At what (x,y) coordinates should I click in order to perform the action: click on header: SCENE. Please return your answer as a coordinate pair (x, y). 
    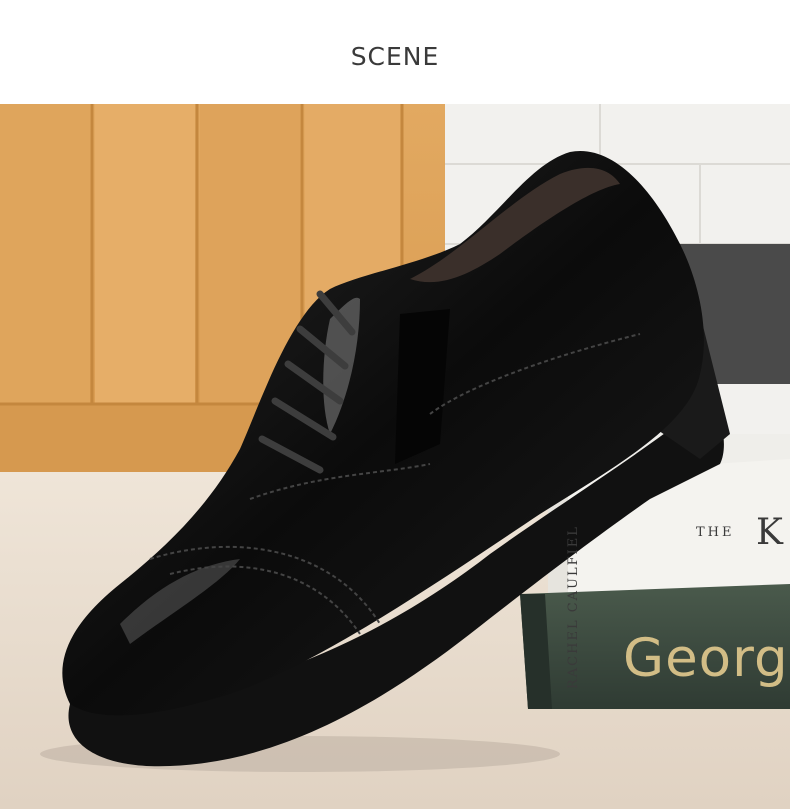
    Looking at the image, I should click on (395, 52).